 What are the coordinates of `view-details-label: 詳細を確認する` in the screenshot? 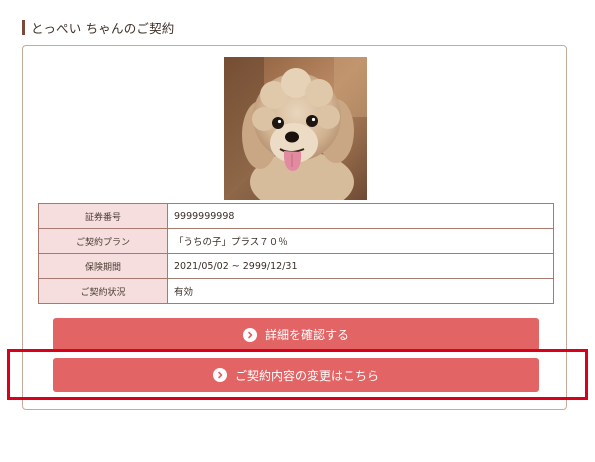 It's located at (306, 335).